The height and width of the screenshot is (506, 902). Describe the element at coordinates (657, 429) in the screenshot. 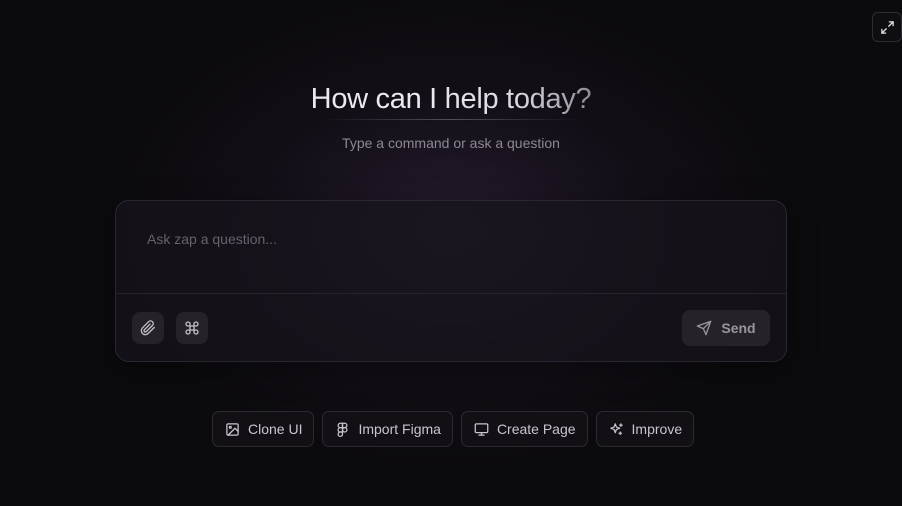

I see `chip-label: Improve` at that location.